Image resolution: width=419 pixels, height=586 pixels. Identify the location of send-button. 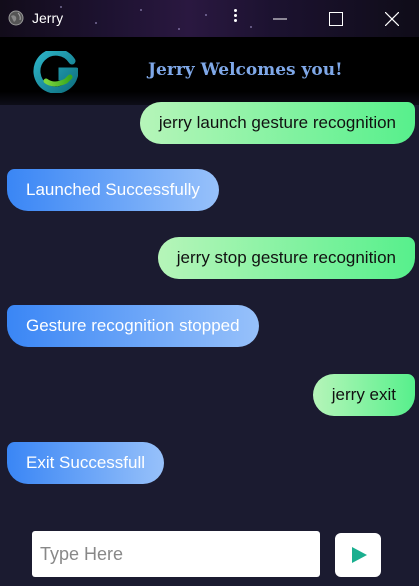
(358, 555).